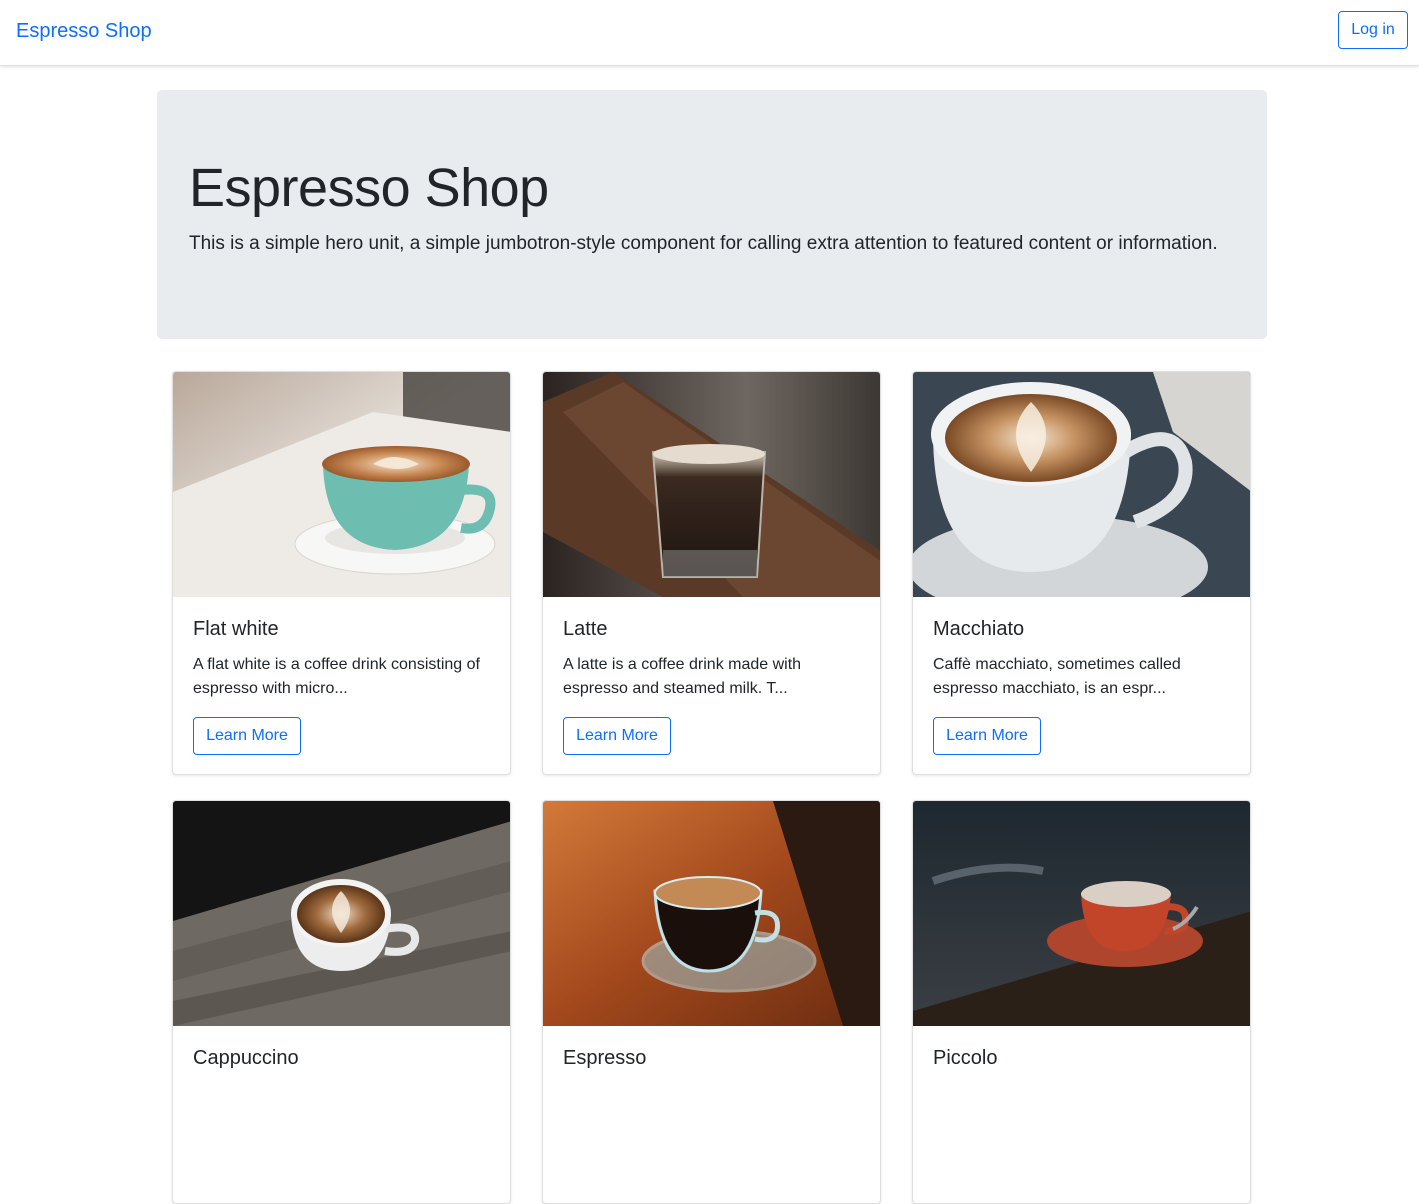  Describe the element at coordinates (246, 1058) in the screenshot. I see `card-title: Cappuccino` at that location.